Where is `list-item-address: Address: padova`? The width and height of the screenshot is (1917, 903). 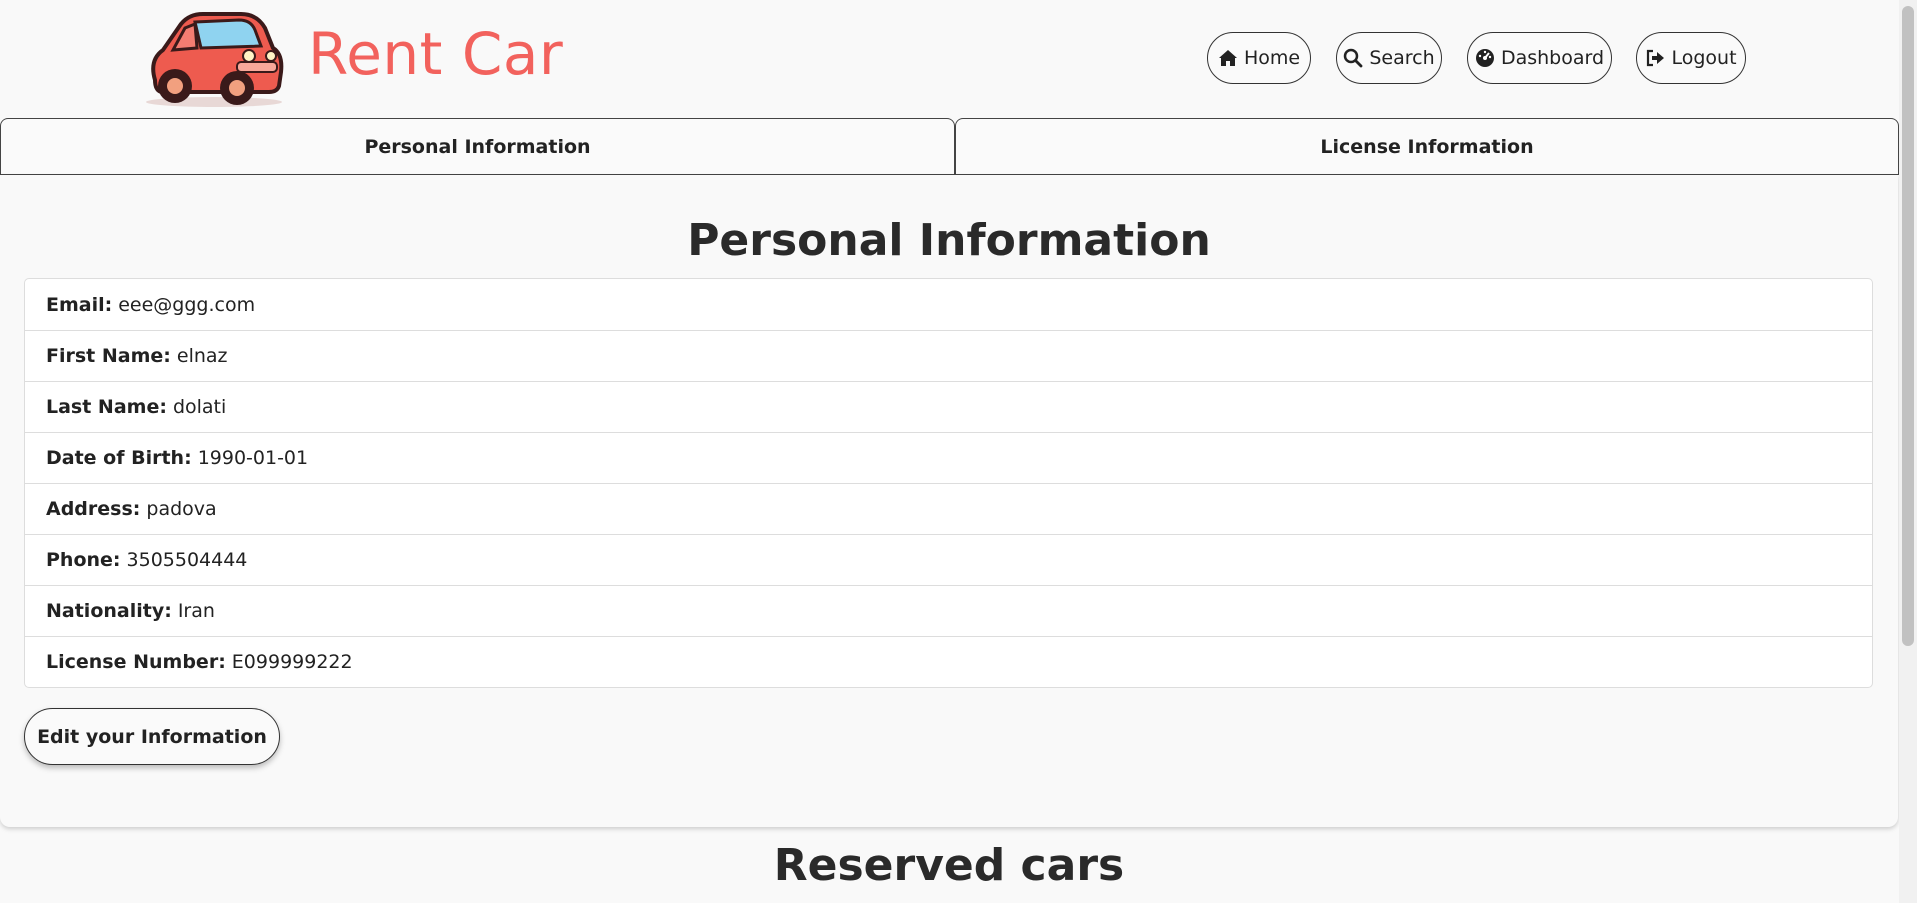
list-item-address: Address: padova is located at coordinates (948, 508).